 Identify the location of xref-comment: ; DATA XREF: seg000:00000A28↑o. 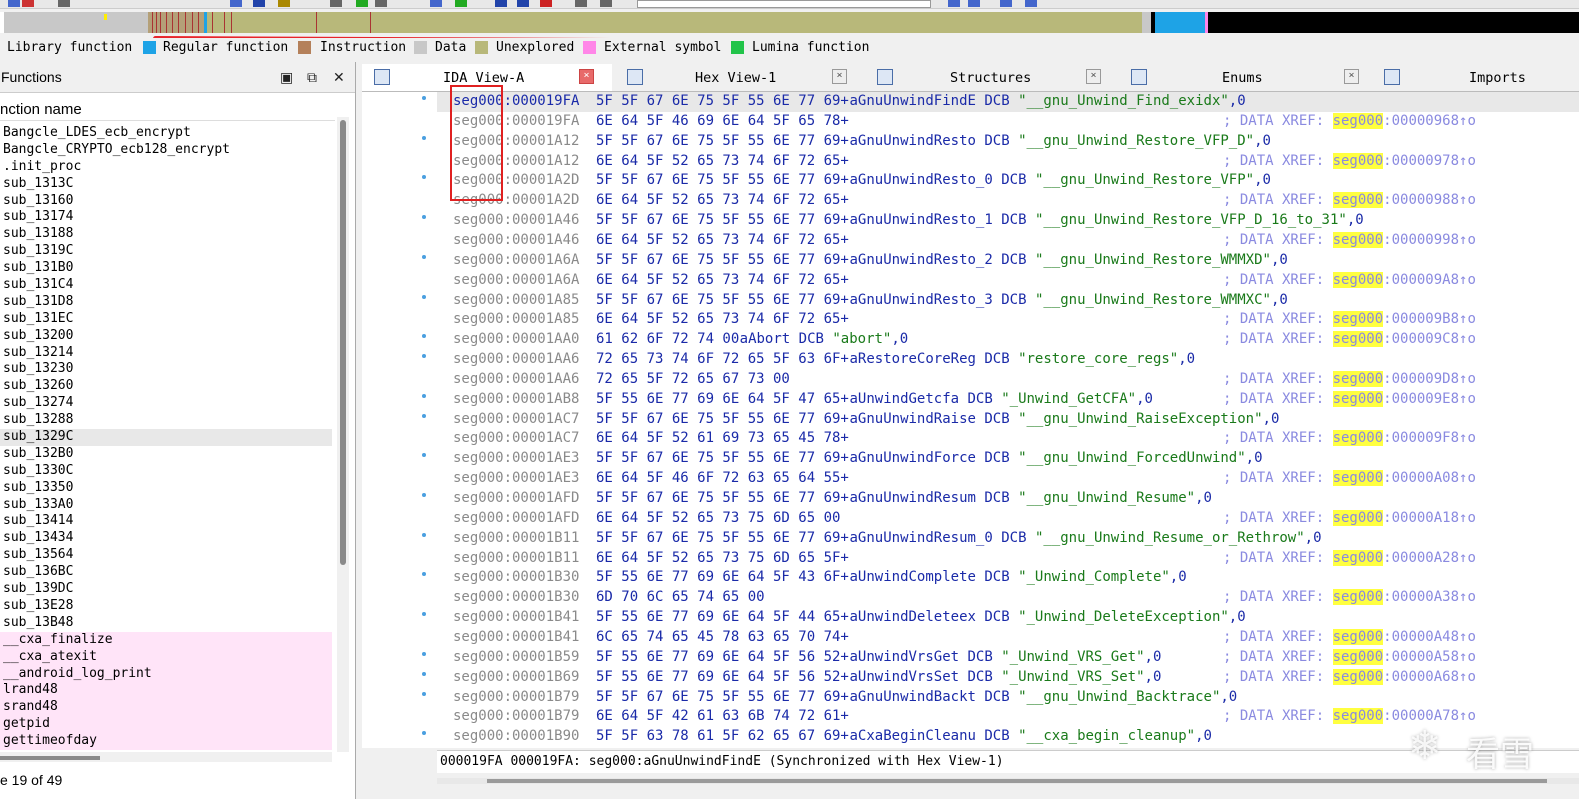
(1349, 559).